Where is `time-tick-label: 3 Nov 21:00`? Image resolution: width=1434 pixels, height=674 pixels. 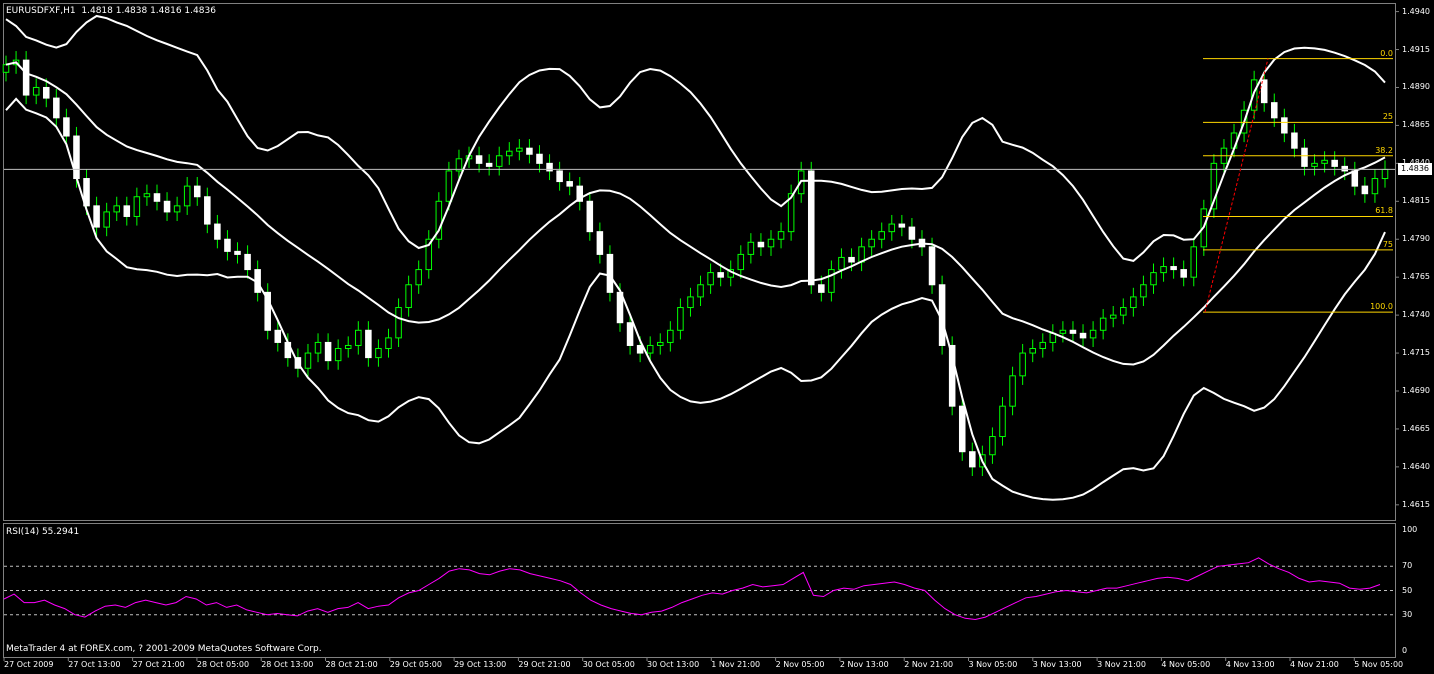 time-tick-label: 3 Nov 21:00 is located at coordinates (1121, 664).